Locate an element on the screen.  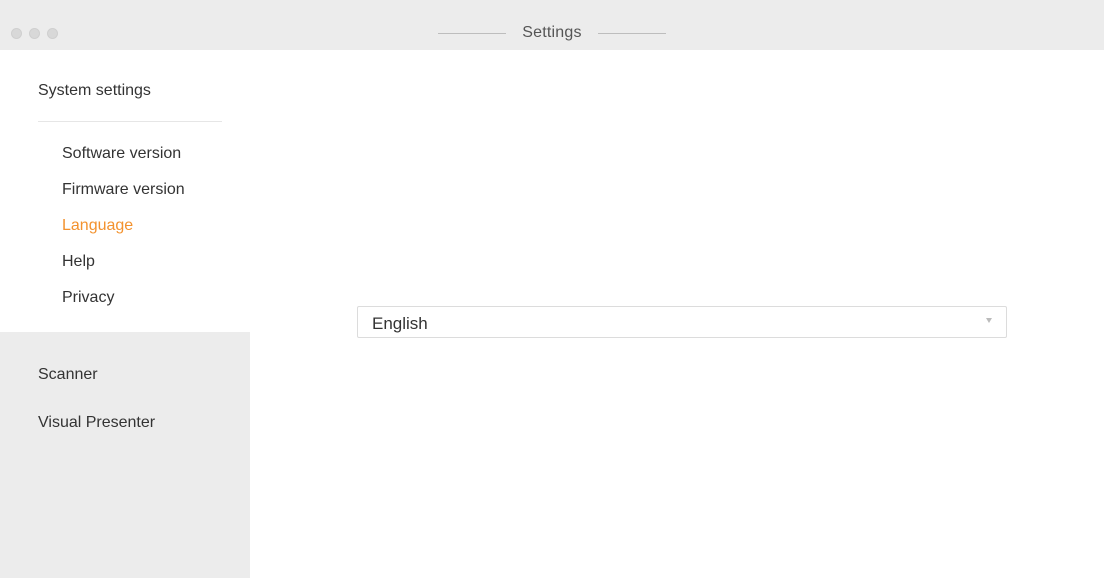
window-title: Settings is located at coordinates (552, 32).